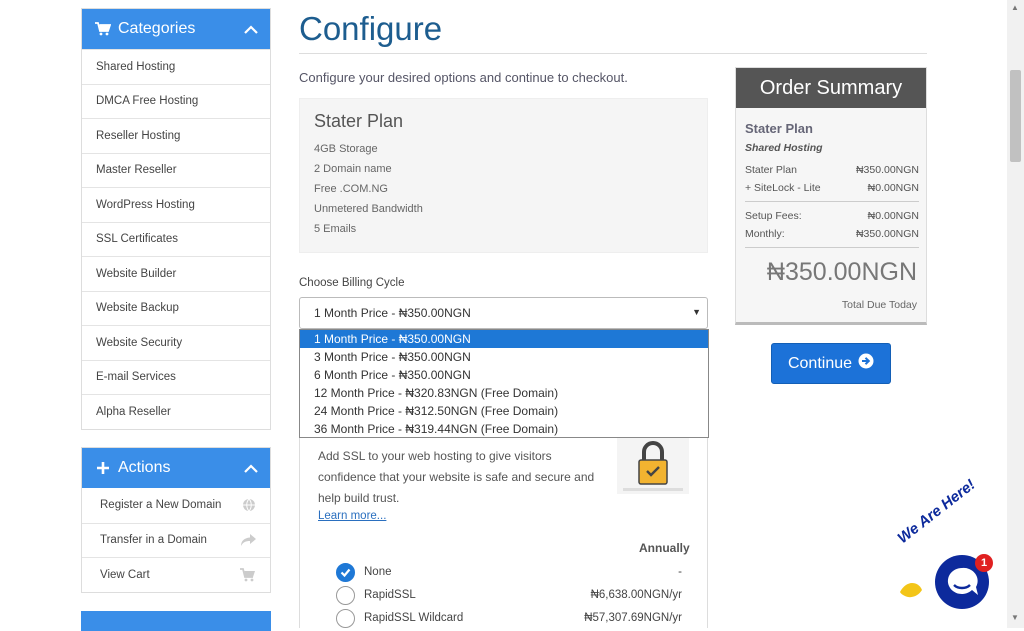 Image resolution: width=1024 pixels, height=631 pixels. I want to click on action-transfer-domain: Transfer in a Domain, so click(176, 540).